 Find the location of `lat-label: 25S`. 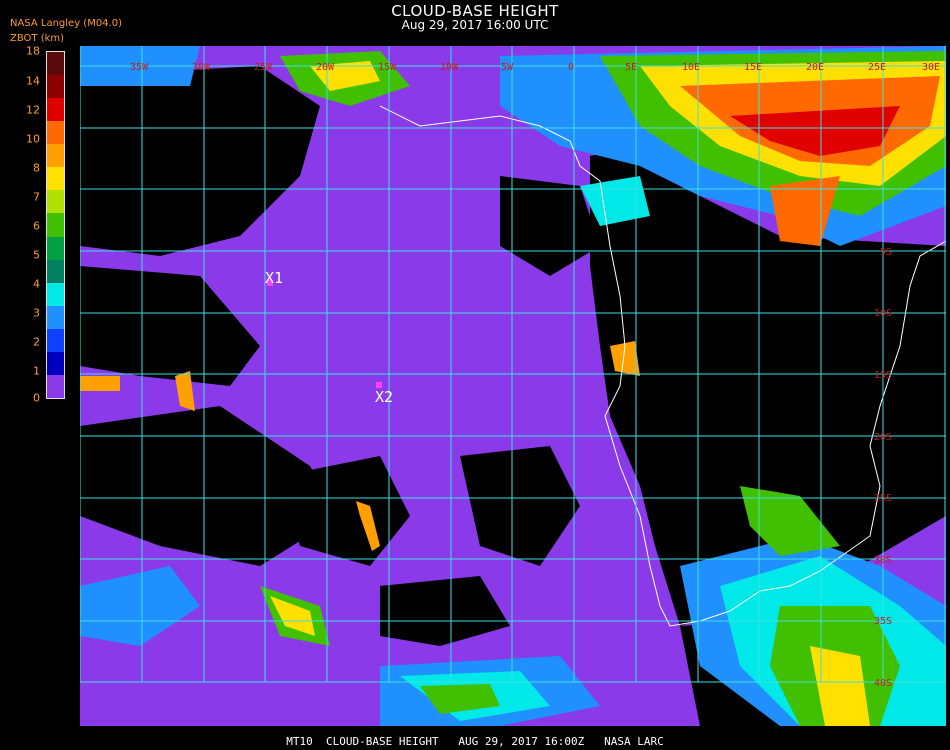

lat-label: 25S is located at coordinates (883, 498).